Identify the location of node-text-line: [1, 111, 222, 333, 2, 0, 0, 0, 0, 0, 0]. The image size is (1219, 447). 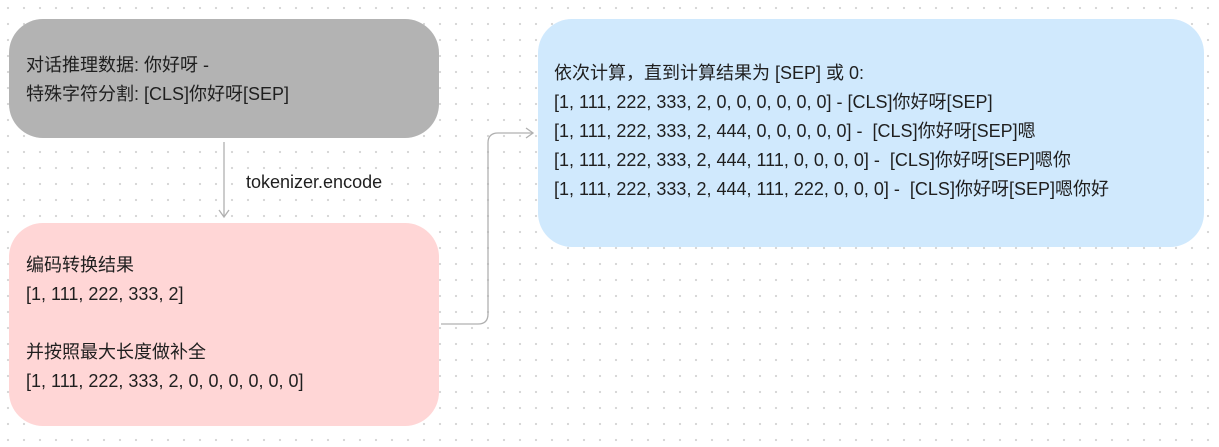
(165, 381).